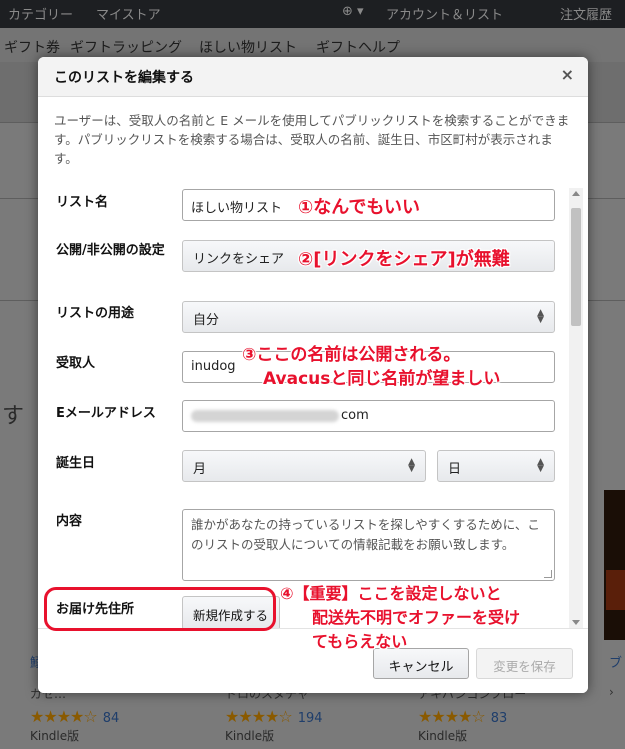 The image size is (625, 749). I want to click on globe-icon: ⊕ ▾, so click(353, 11).